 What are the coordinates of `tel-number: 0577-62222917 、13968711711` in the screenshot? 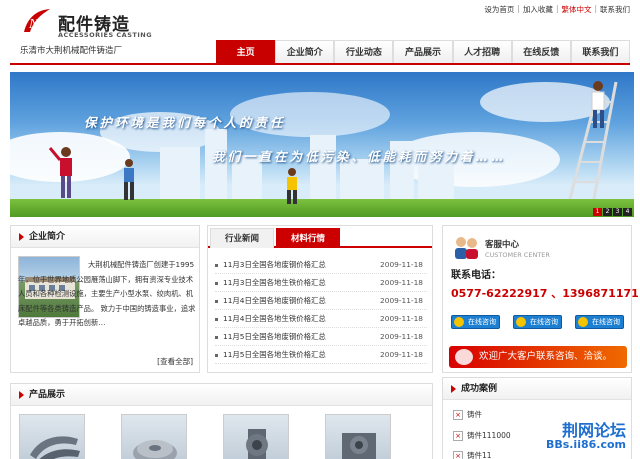 It's located at (545, 293).